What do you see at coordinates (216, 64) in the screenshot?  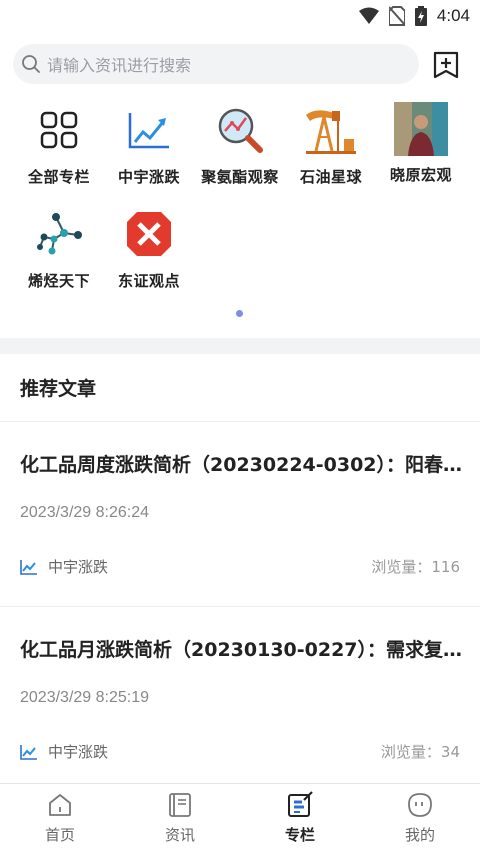 I see `search-input: 请输入资讯进行搜索` at bounding box center [216, 64].